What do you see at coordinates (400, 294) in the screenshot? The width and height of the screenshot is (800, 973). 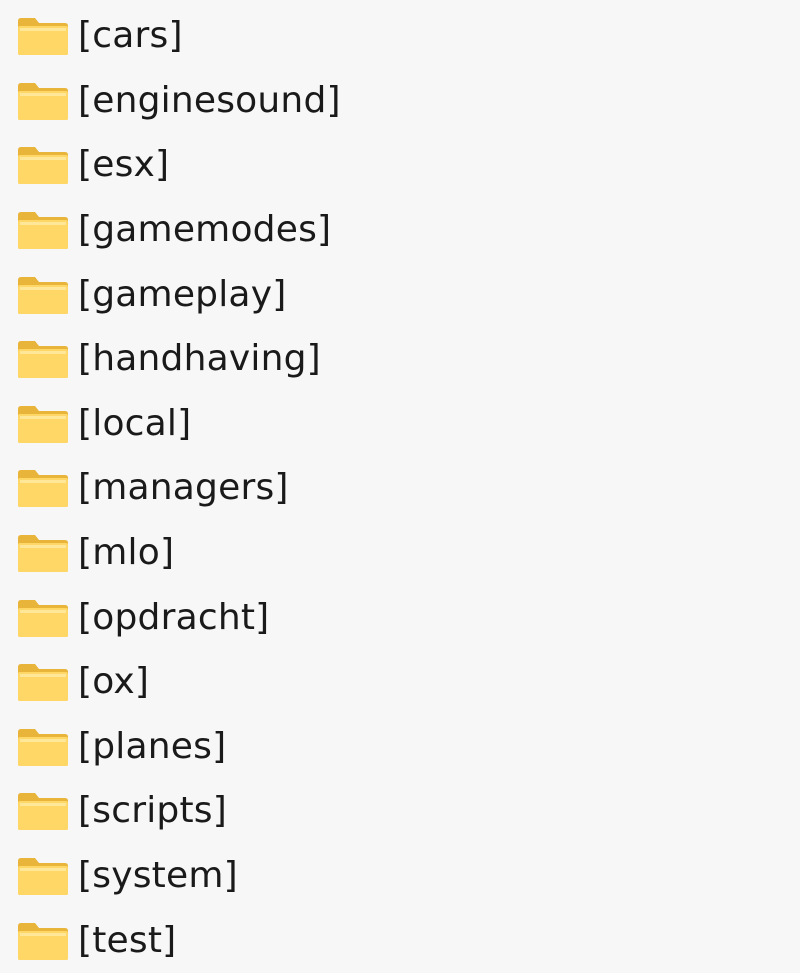 I see `folder-item-gameplay: [gameplay]` at bounding box center [400, 294].